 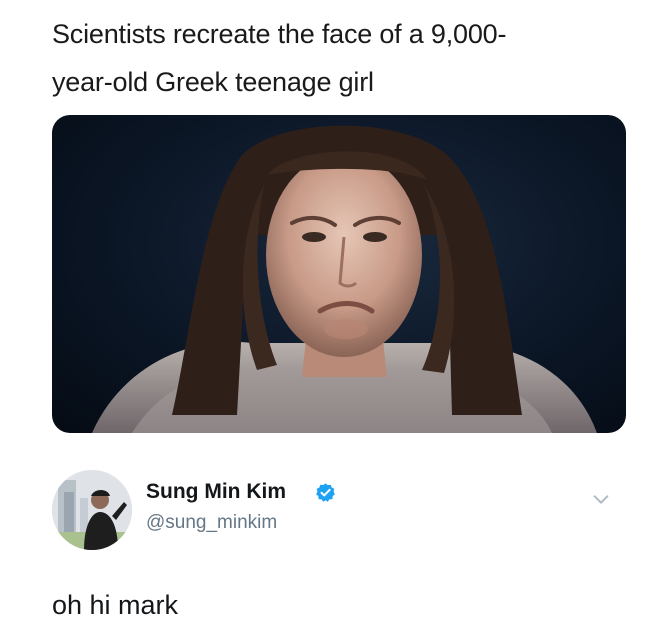 What do you see at coordinates (601, 499) in the screenshot?
I see `chevron-down-icon` at bounding box center [601, 499].